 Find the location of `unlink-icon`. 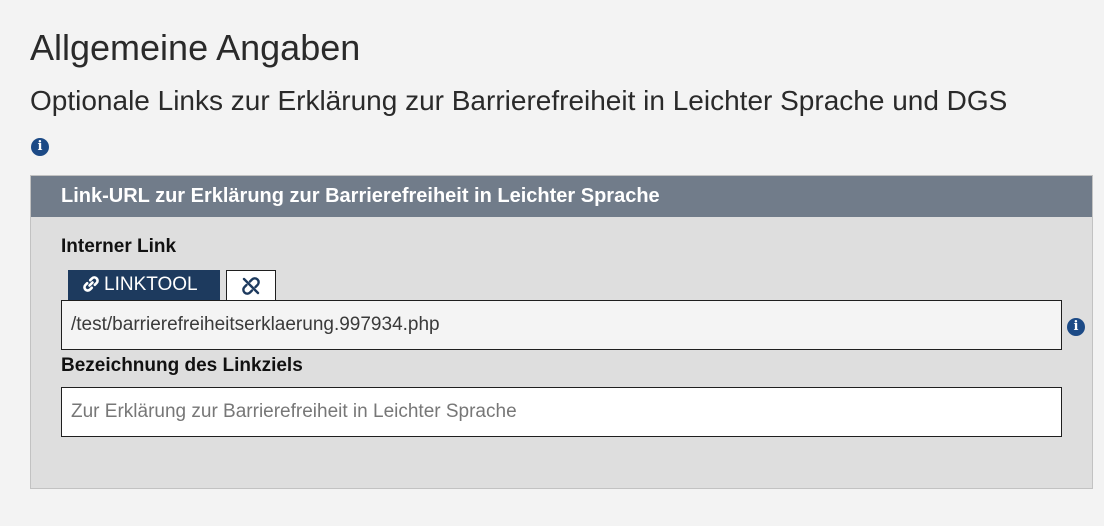

unlink-icon is located at coordinates (251, 286).